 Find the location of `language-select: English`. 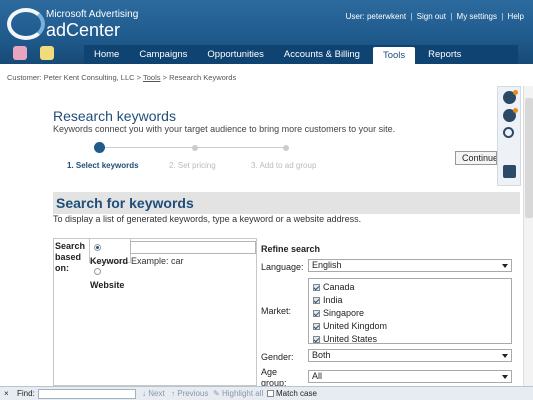

language-select: English is located at coordinates (410, 265).